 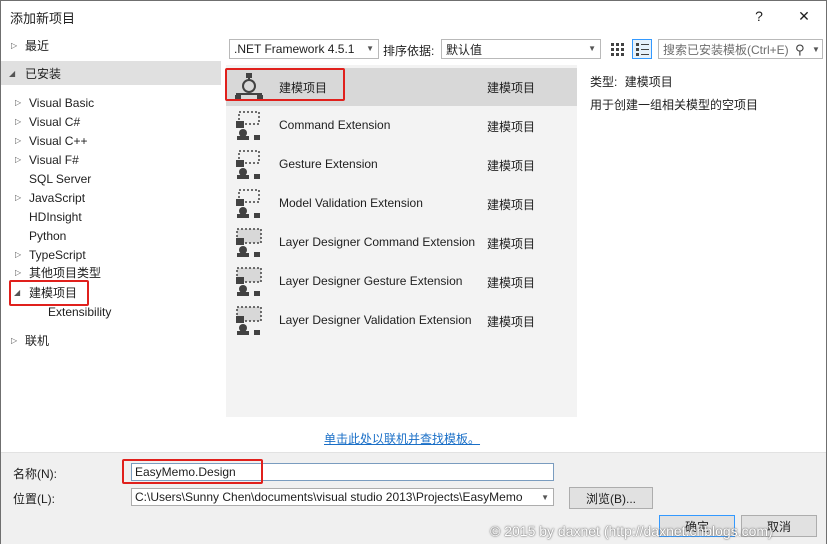 What do you see at coordinates (726, 49) in the screenshot?
I see `search-placeholder: 搜索已安装模板(Ctrl+E)` at bounding box center [726, 49].